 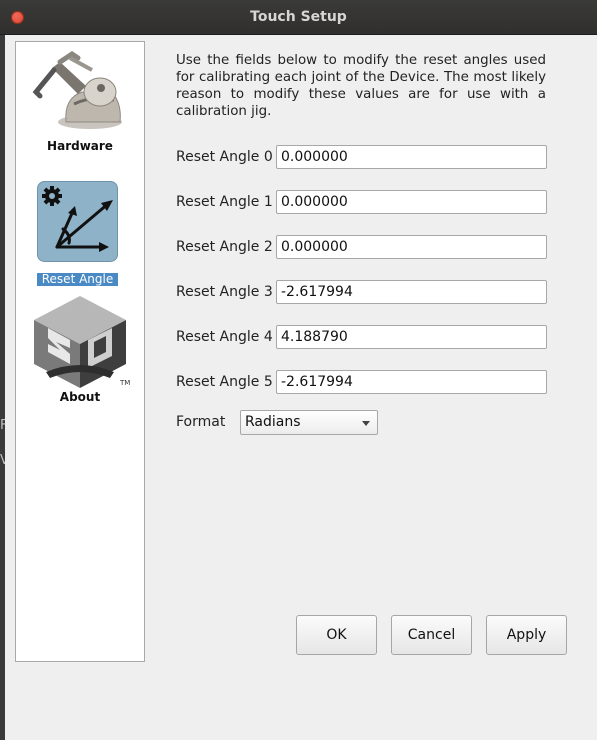 I want to click on sidebar-item-about: TM About, so click(x=80, y=350).